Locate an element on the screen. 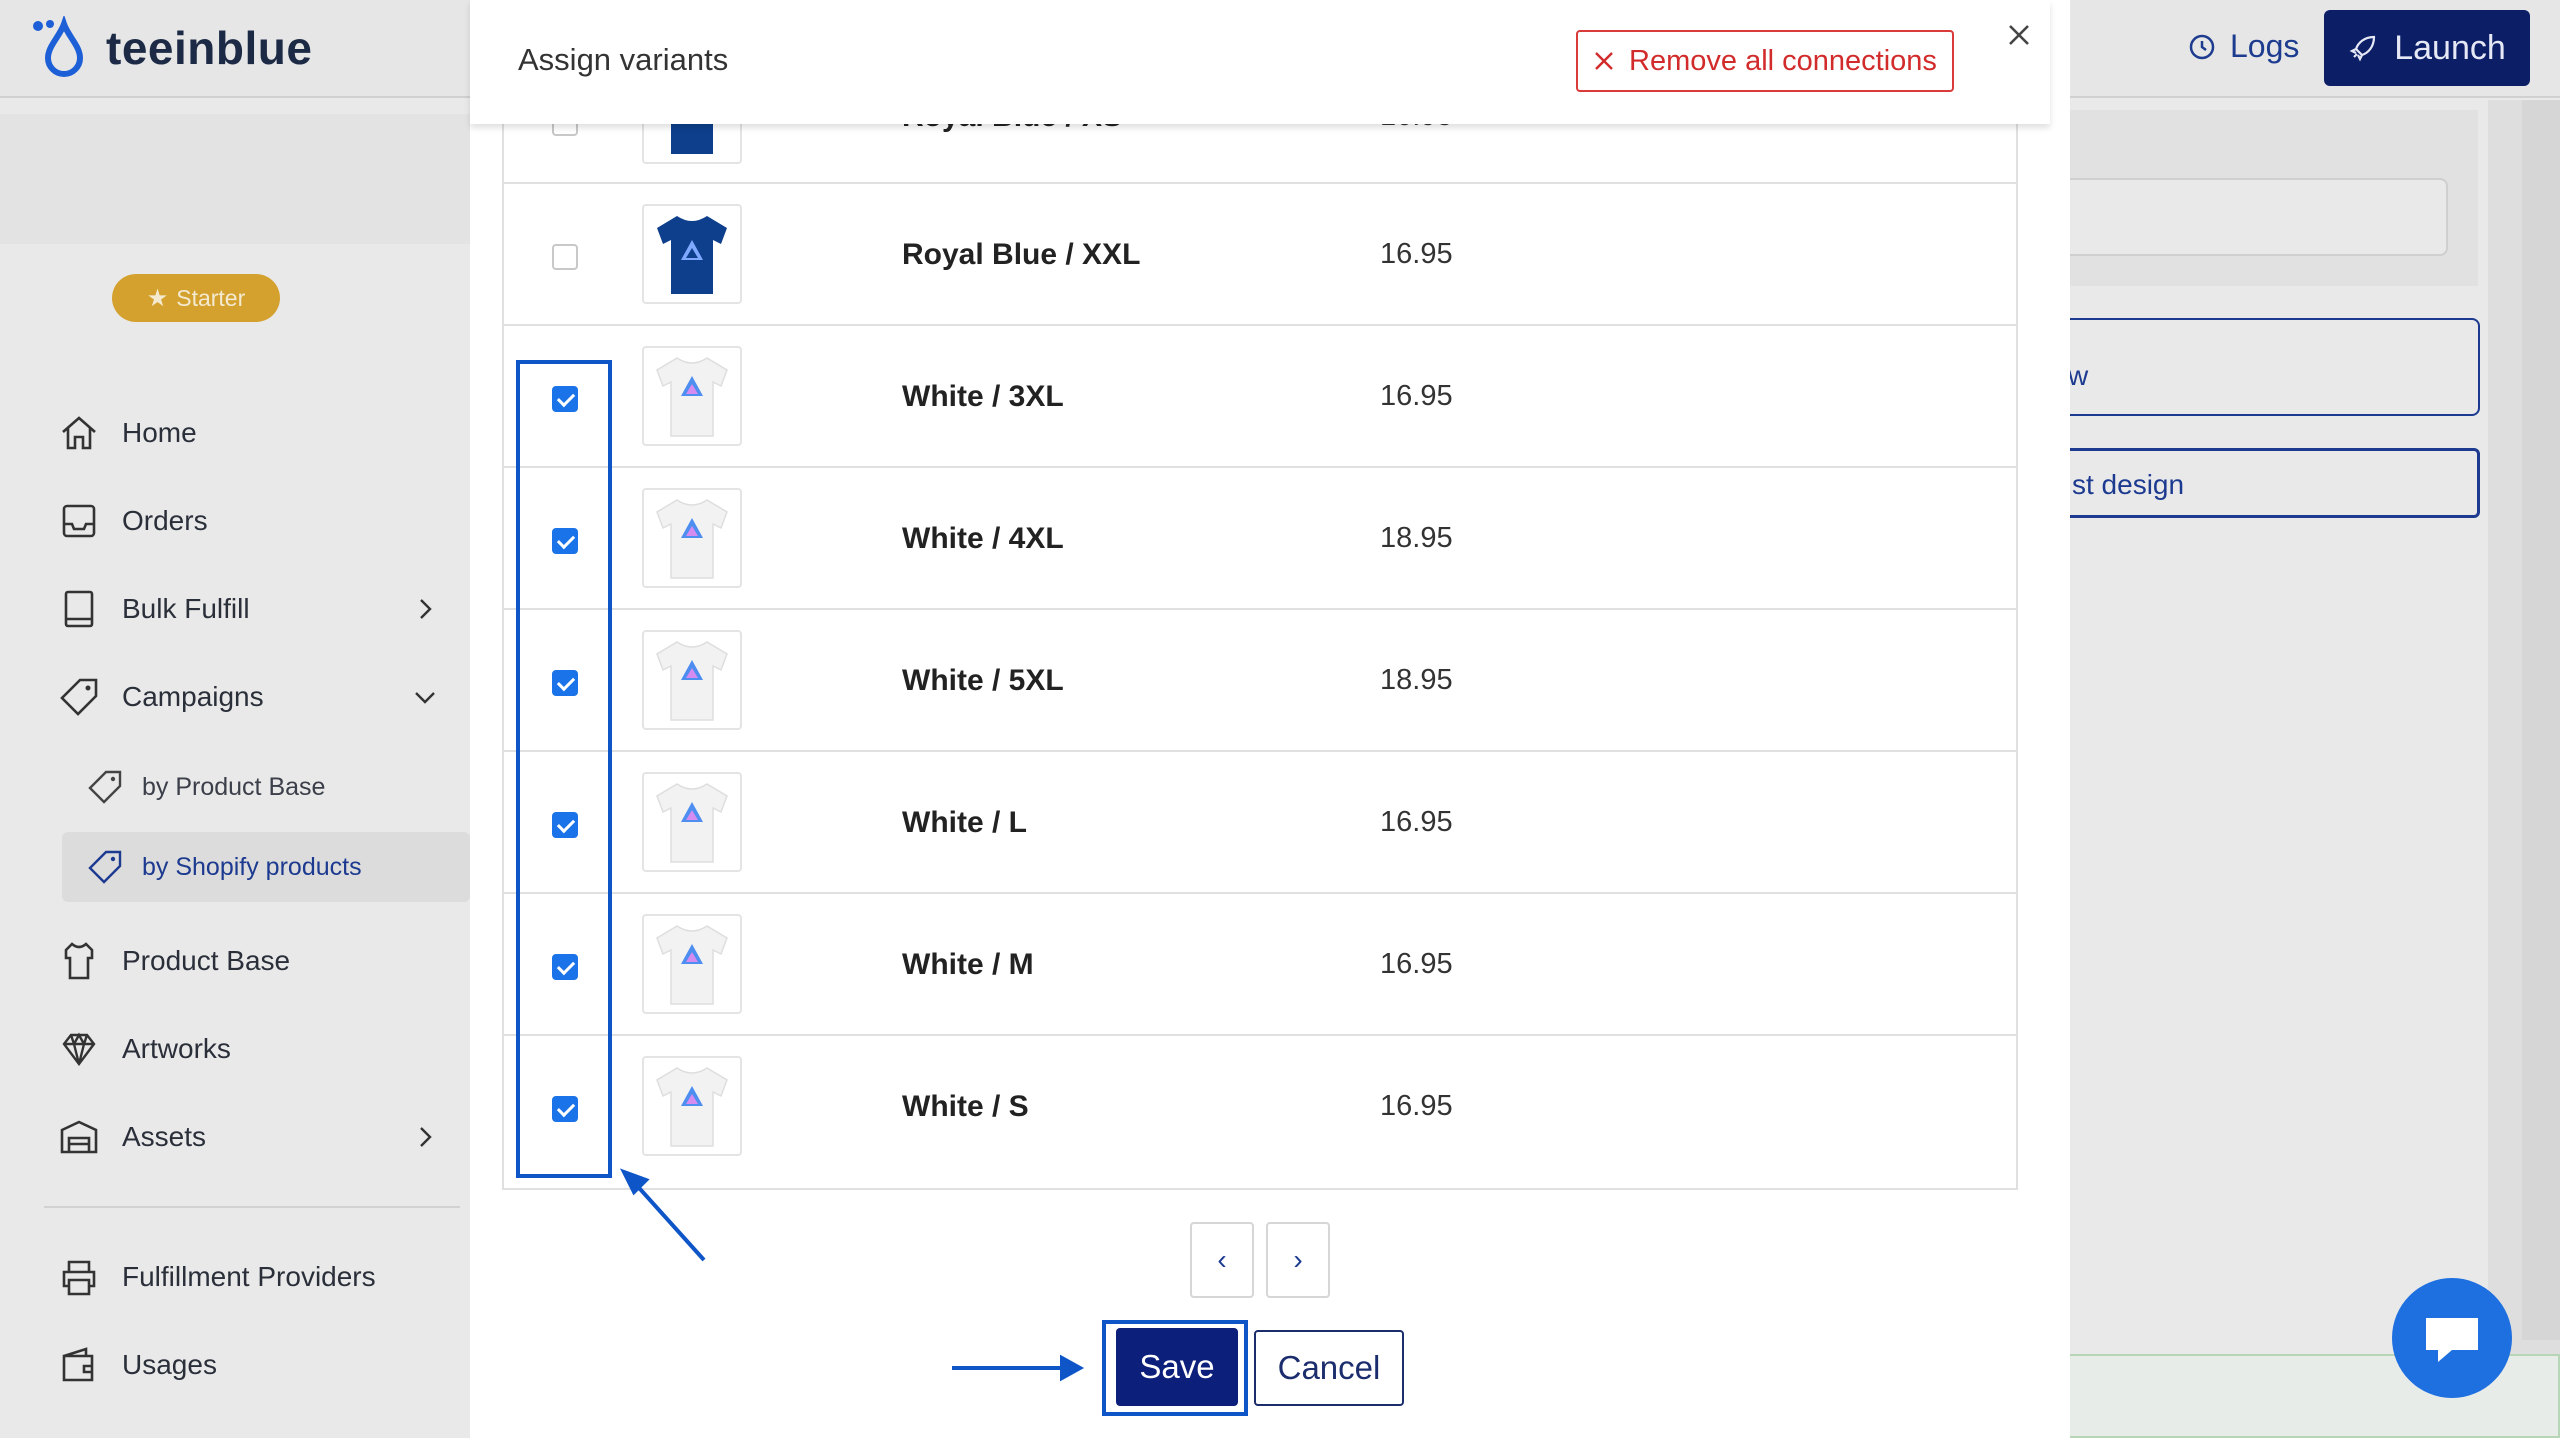  launch-button: Launch is located at coordinates (2427, 48).